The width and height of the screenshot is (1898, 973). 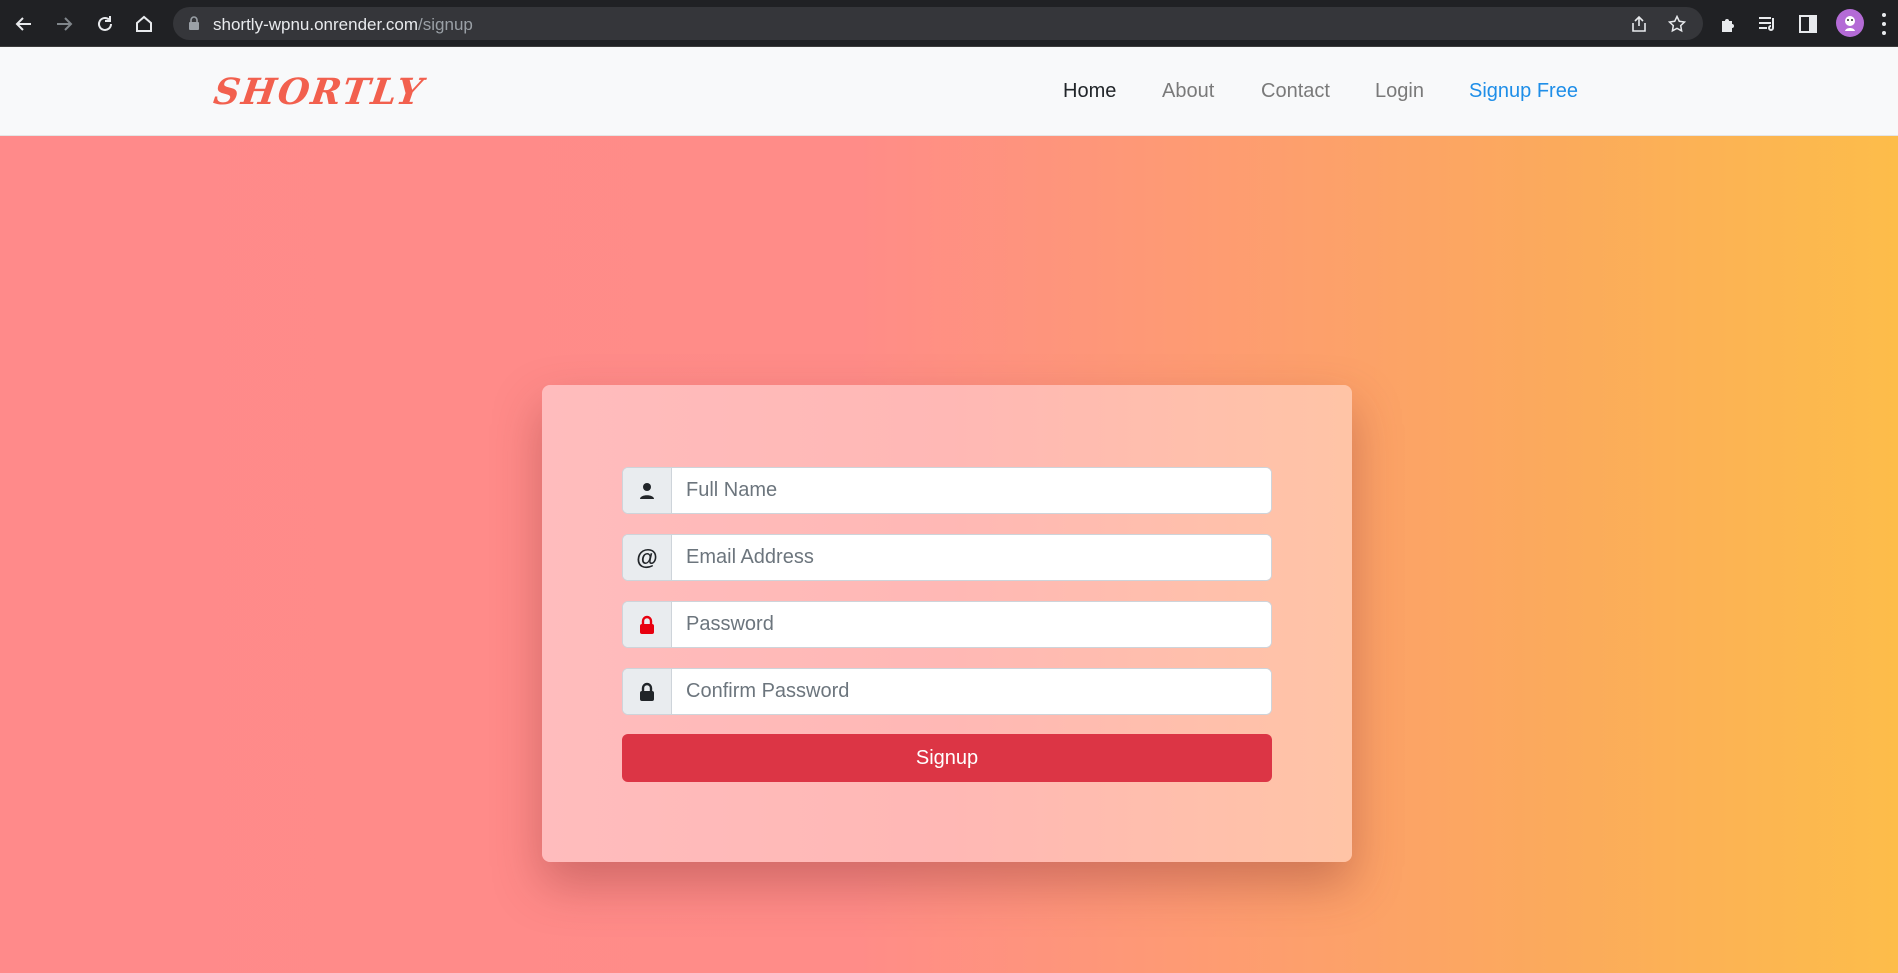 I want to click on user-icon, so click(x=647, y=490).